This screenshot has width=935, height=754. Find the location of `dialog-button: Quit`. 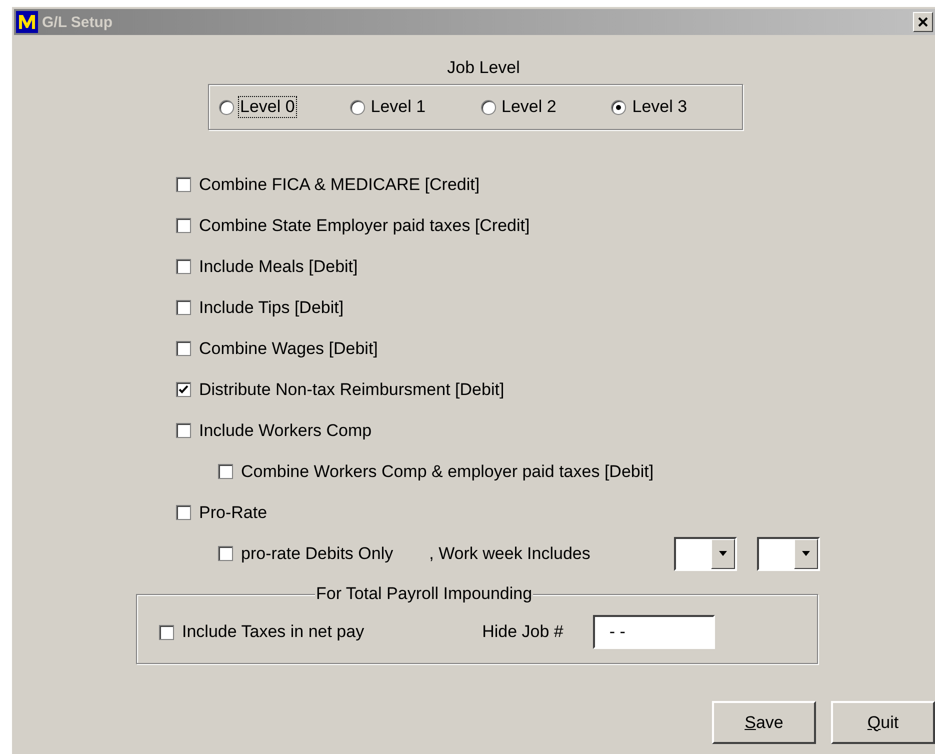

dialog-button: Quit is located at coordinates (883, 722).